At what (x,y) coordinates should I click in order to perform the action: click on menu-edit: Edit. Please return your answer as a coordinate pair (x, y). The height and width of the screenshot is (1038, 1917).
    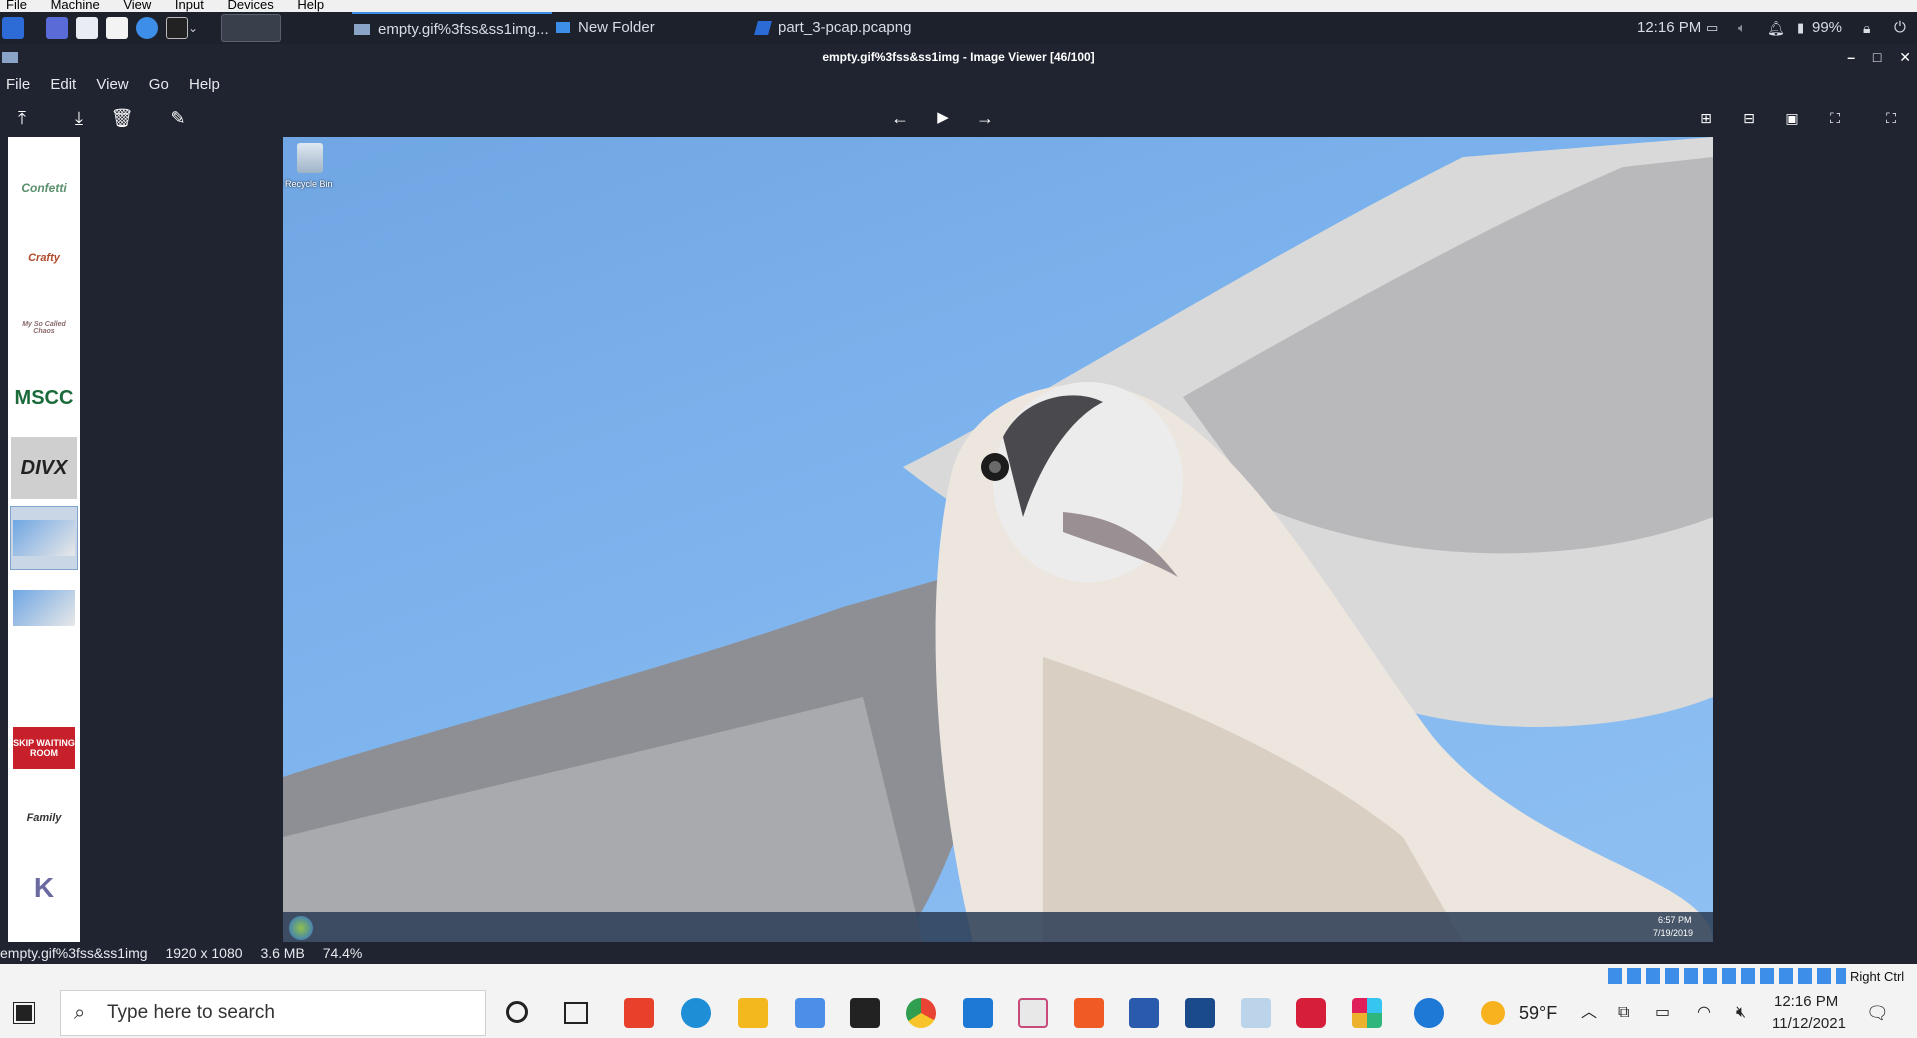
    Looking at the image, I should click on (63, 84).